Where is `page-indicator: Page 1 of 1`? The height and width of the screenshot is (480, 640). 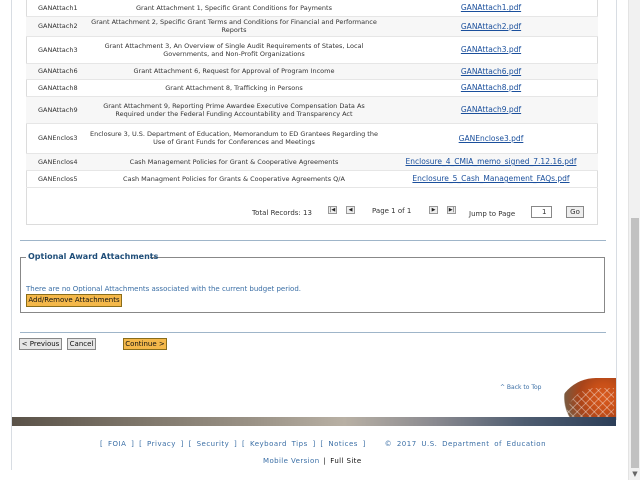 page-indicator: Page 1 of 1 is located at coordinates (392, 211).